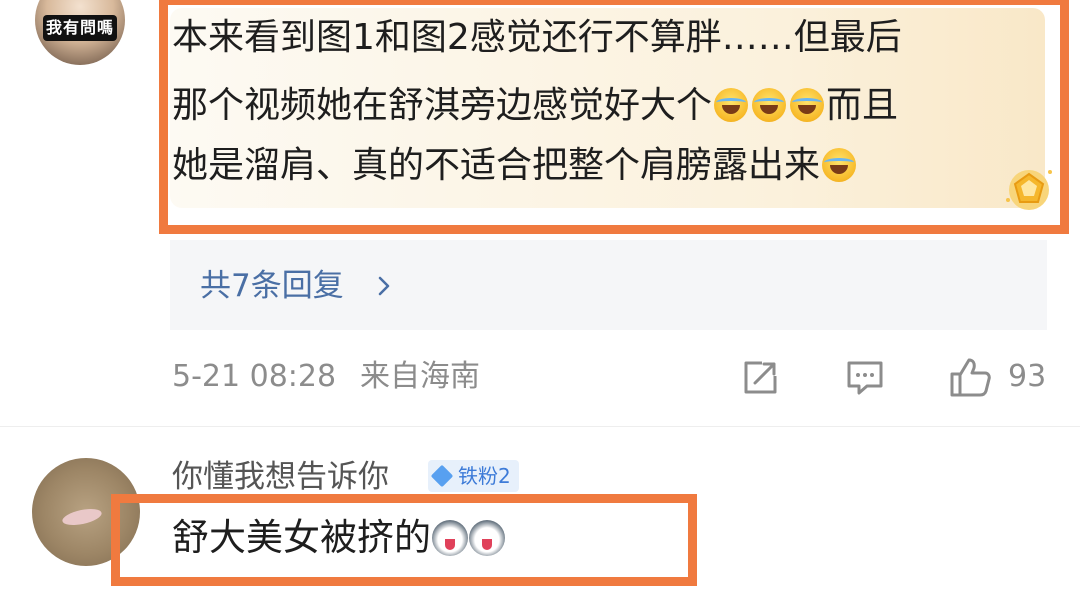  Describe the element at coordinates (384, 286) in the screenshot. I see `chevron-right-icon` at that location.